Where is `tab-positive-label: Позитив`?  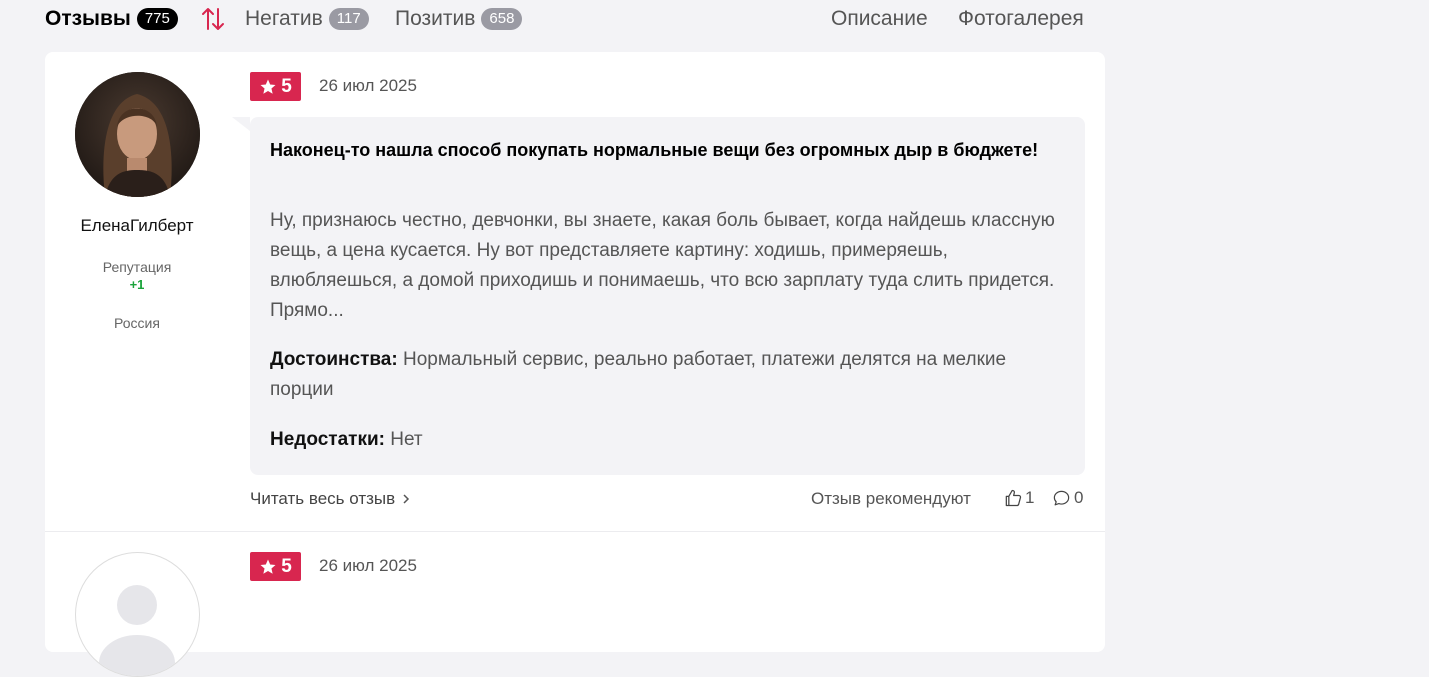 tab-positive-label: Позитив is located at coordinates (435, 18).